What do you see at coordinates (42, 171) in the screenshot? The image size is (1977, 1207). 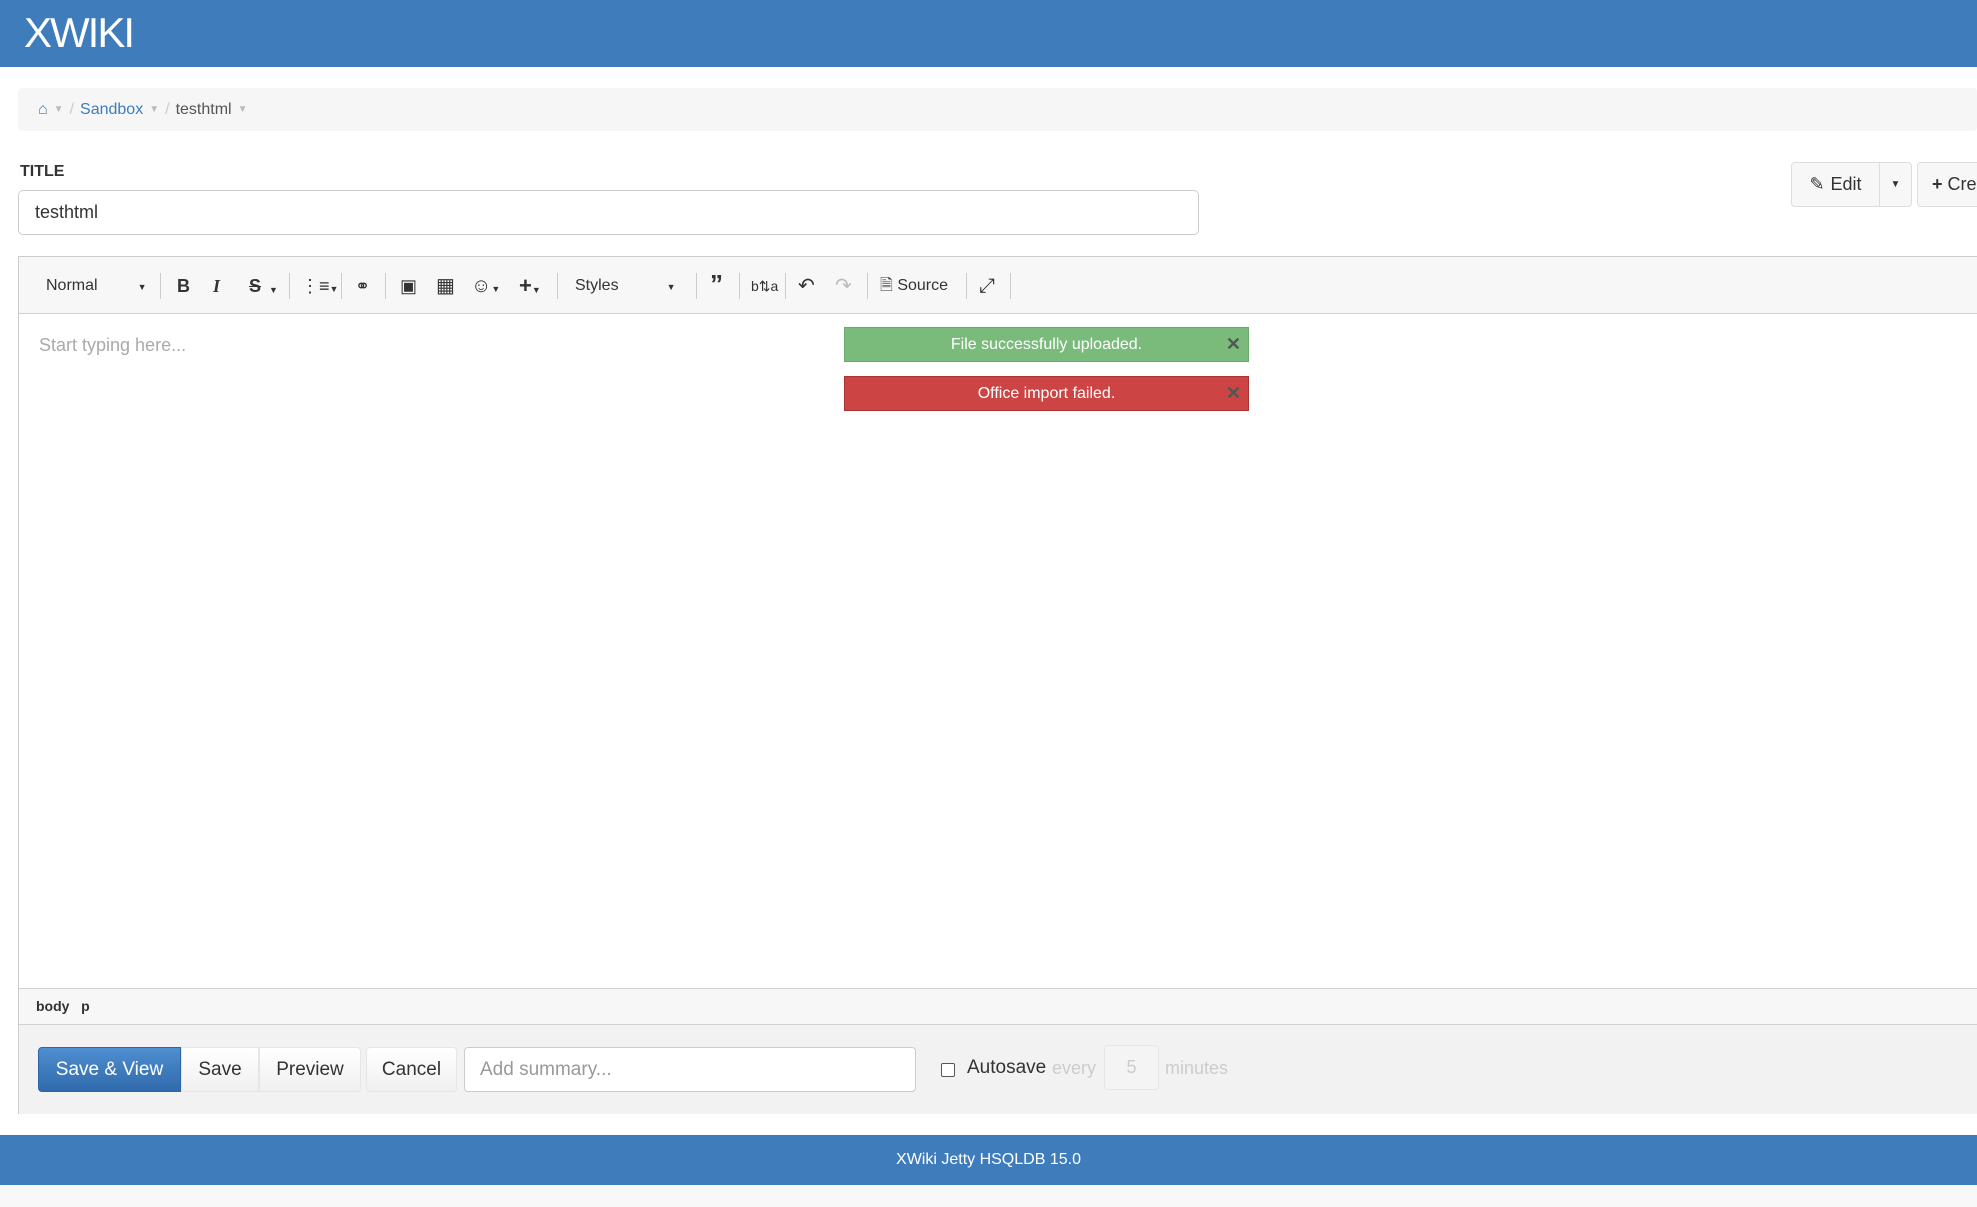 I see `title-label: TITLE` at bounding box center [42, 171].